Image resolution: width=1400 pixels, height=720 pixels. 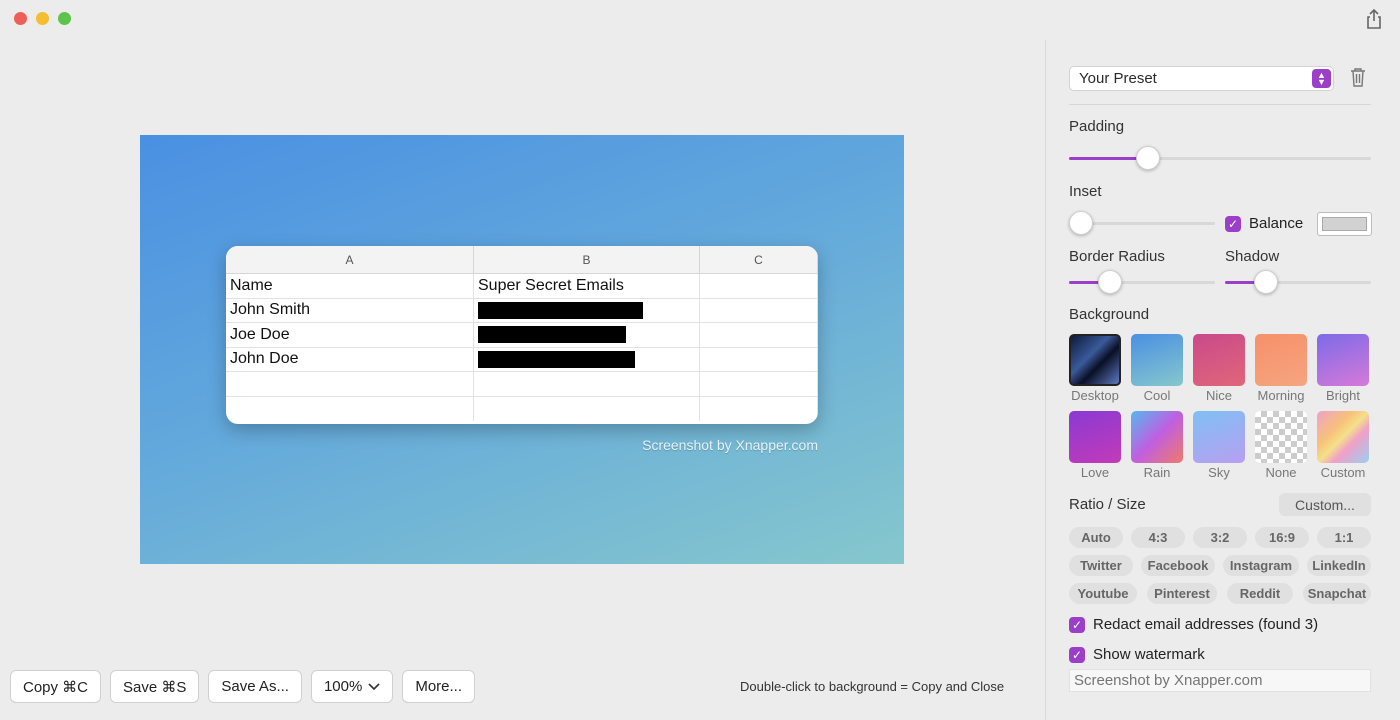 What do you see at coordinates (1118, 78) in the screenshot?
I see `preset-value: Your Preset` at bounding box center [1118, 78].